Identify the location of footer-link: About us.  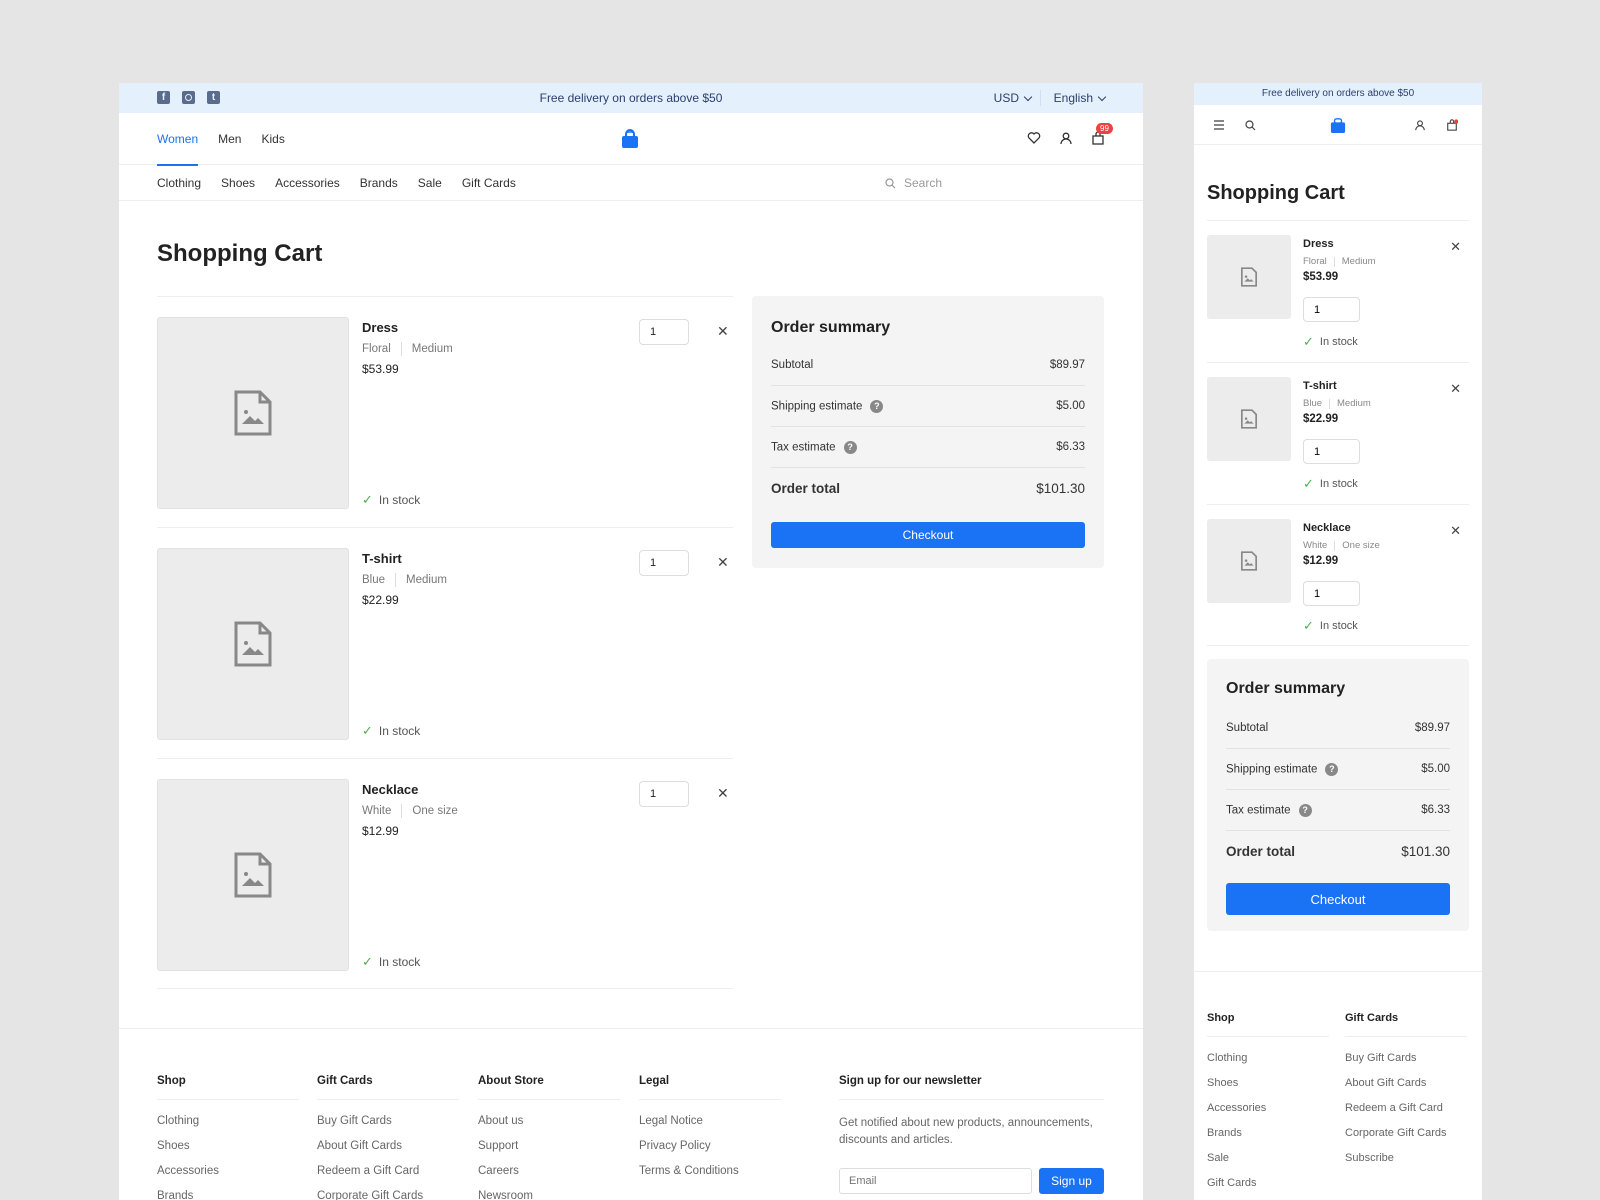
(549, 1121).